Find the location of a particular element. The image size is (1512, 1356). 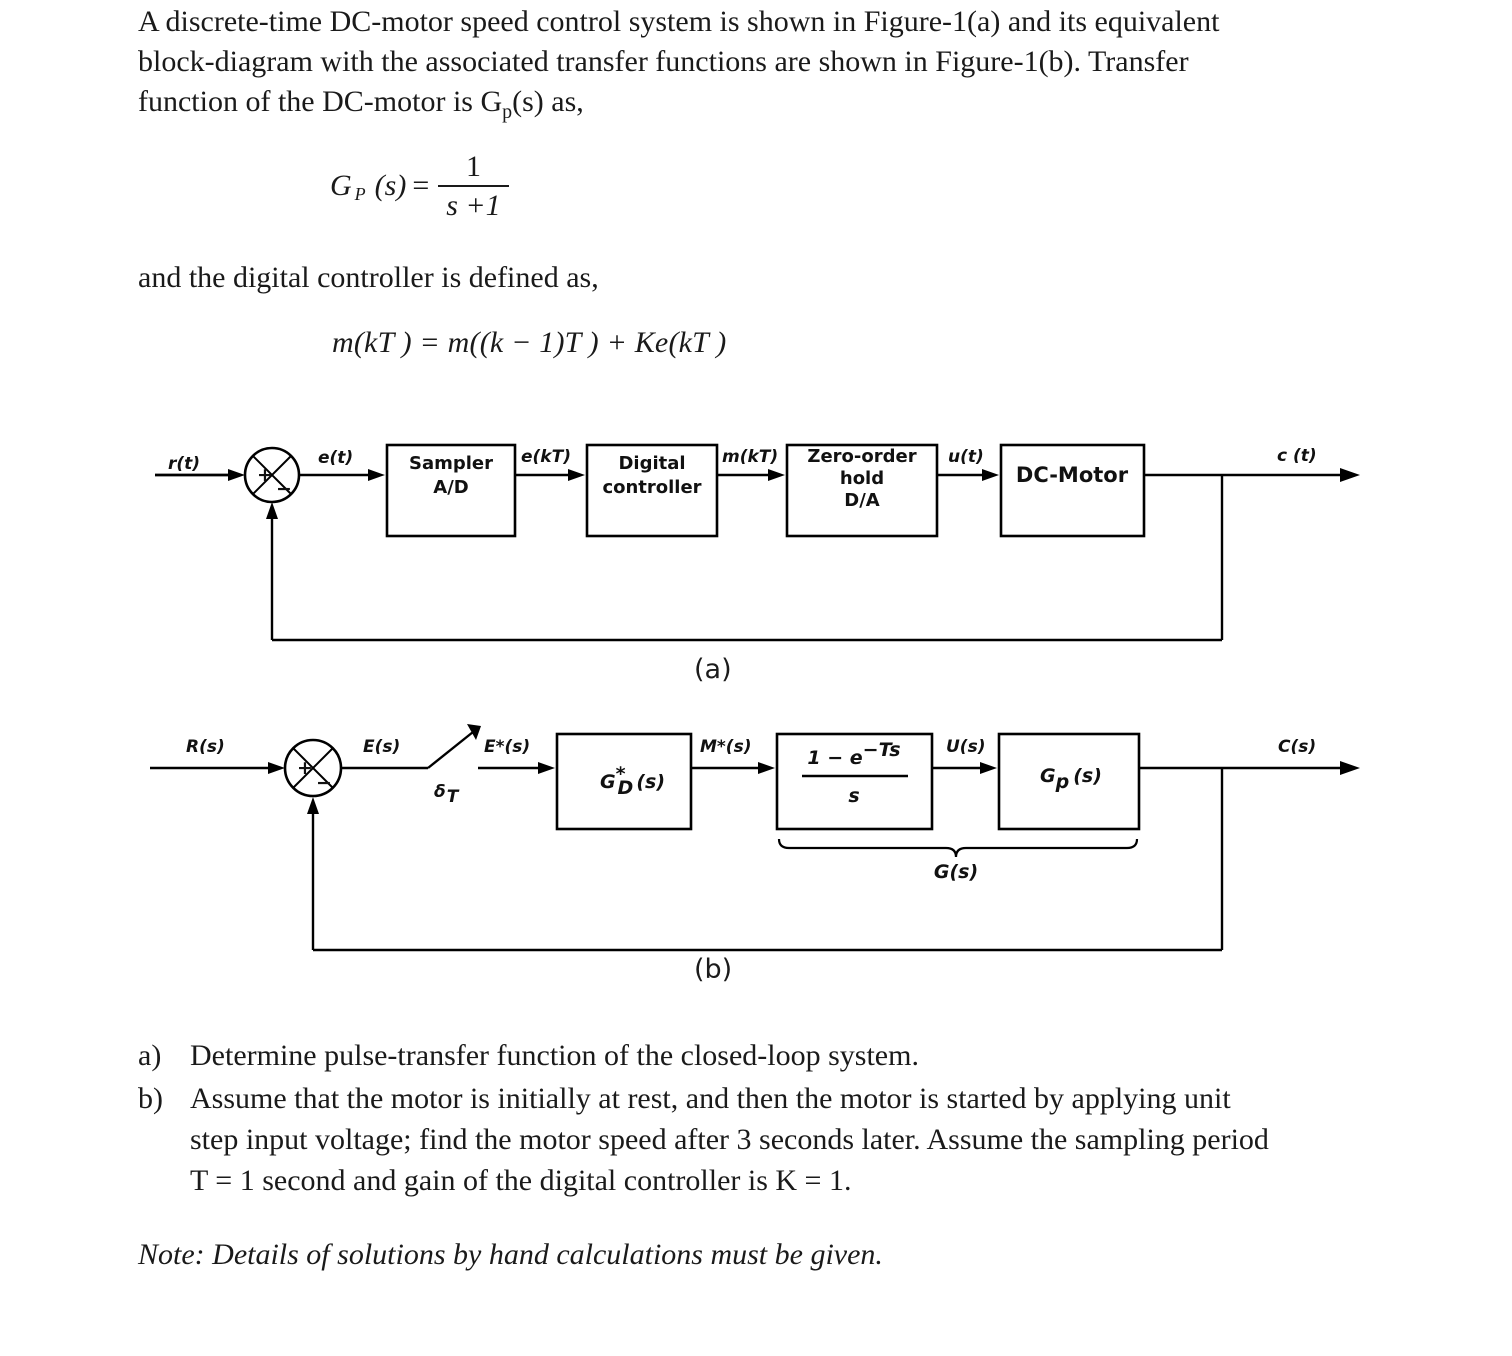

block-dc-motor-label: DC-Motor is located at coordinates (1072, 475).